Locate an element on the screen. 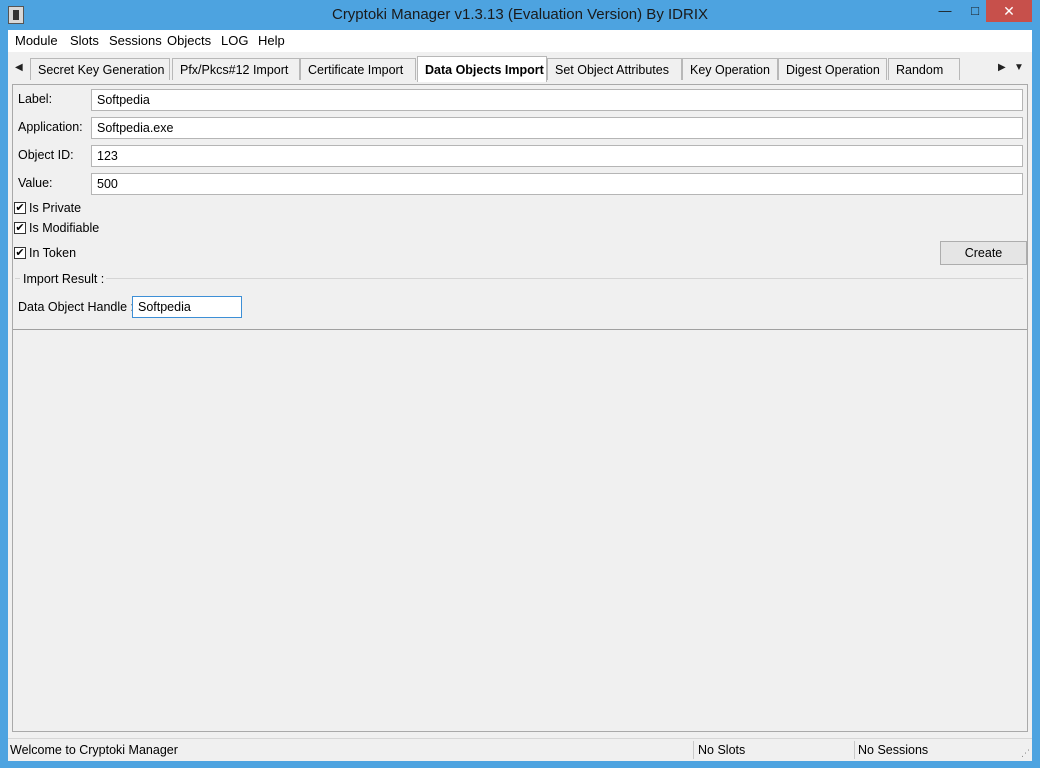 This screenshot has height=768, width=1040. menu-bar: Module Slots Sessions Objects LOG Help is located at coordinates (520, 41).